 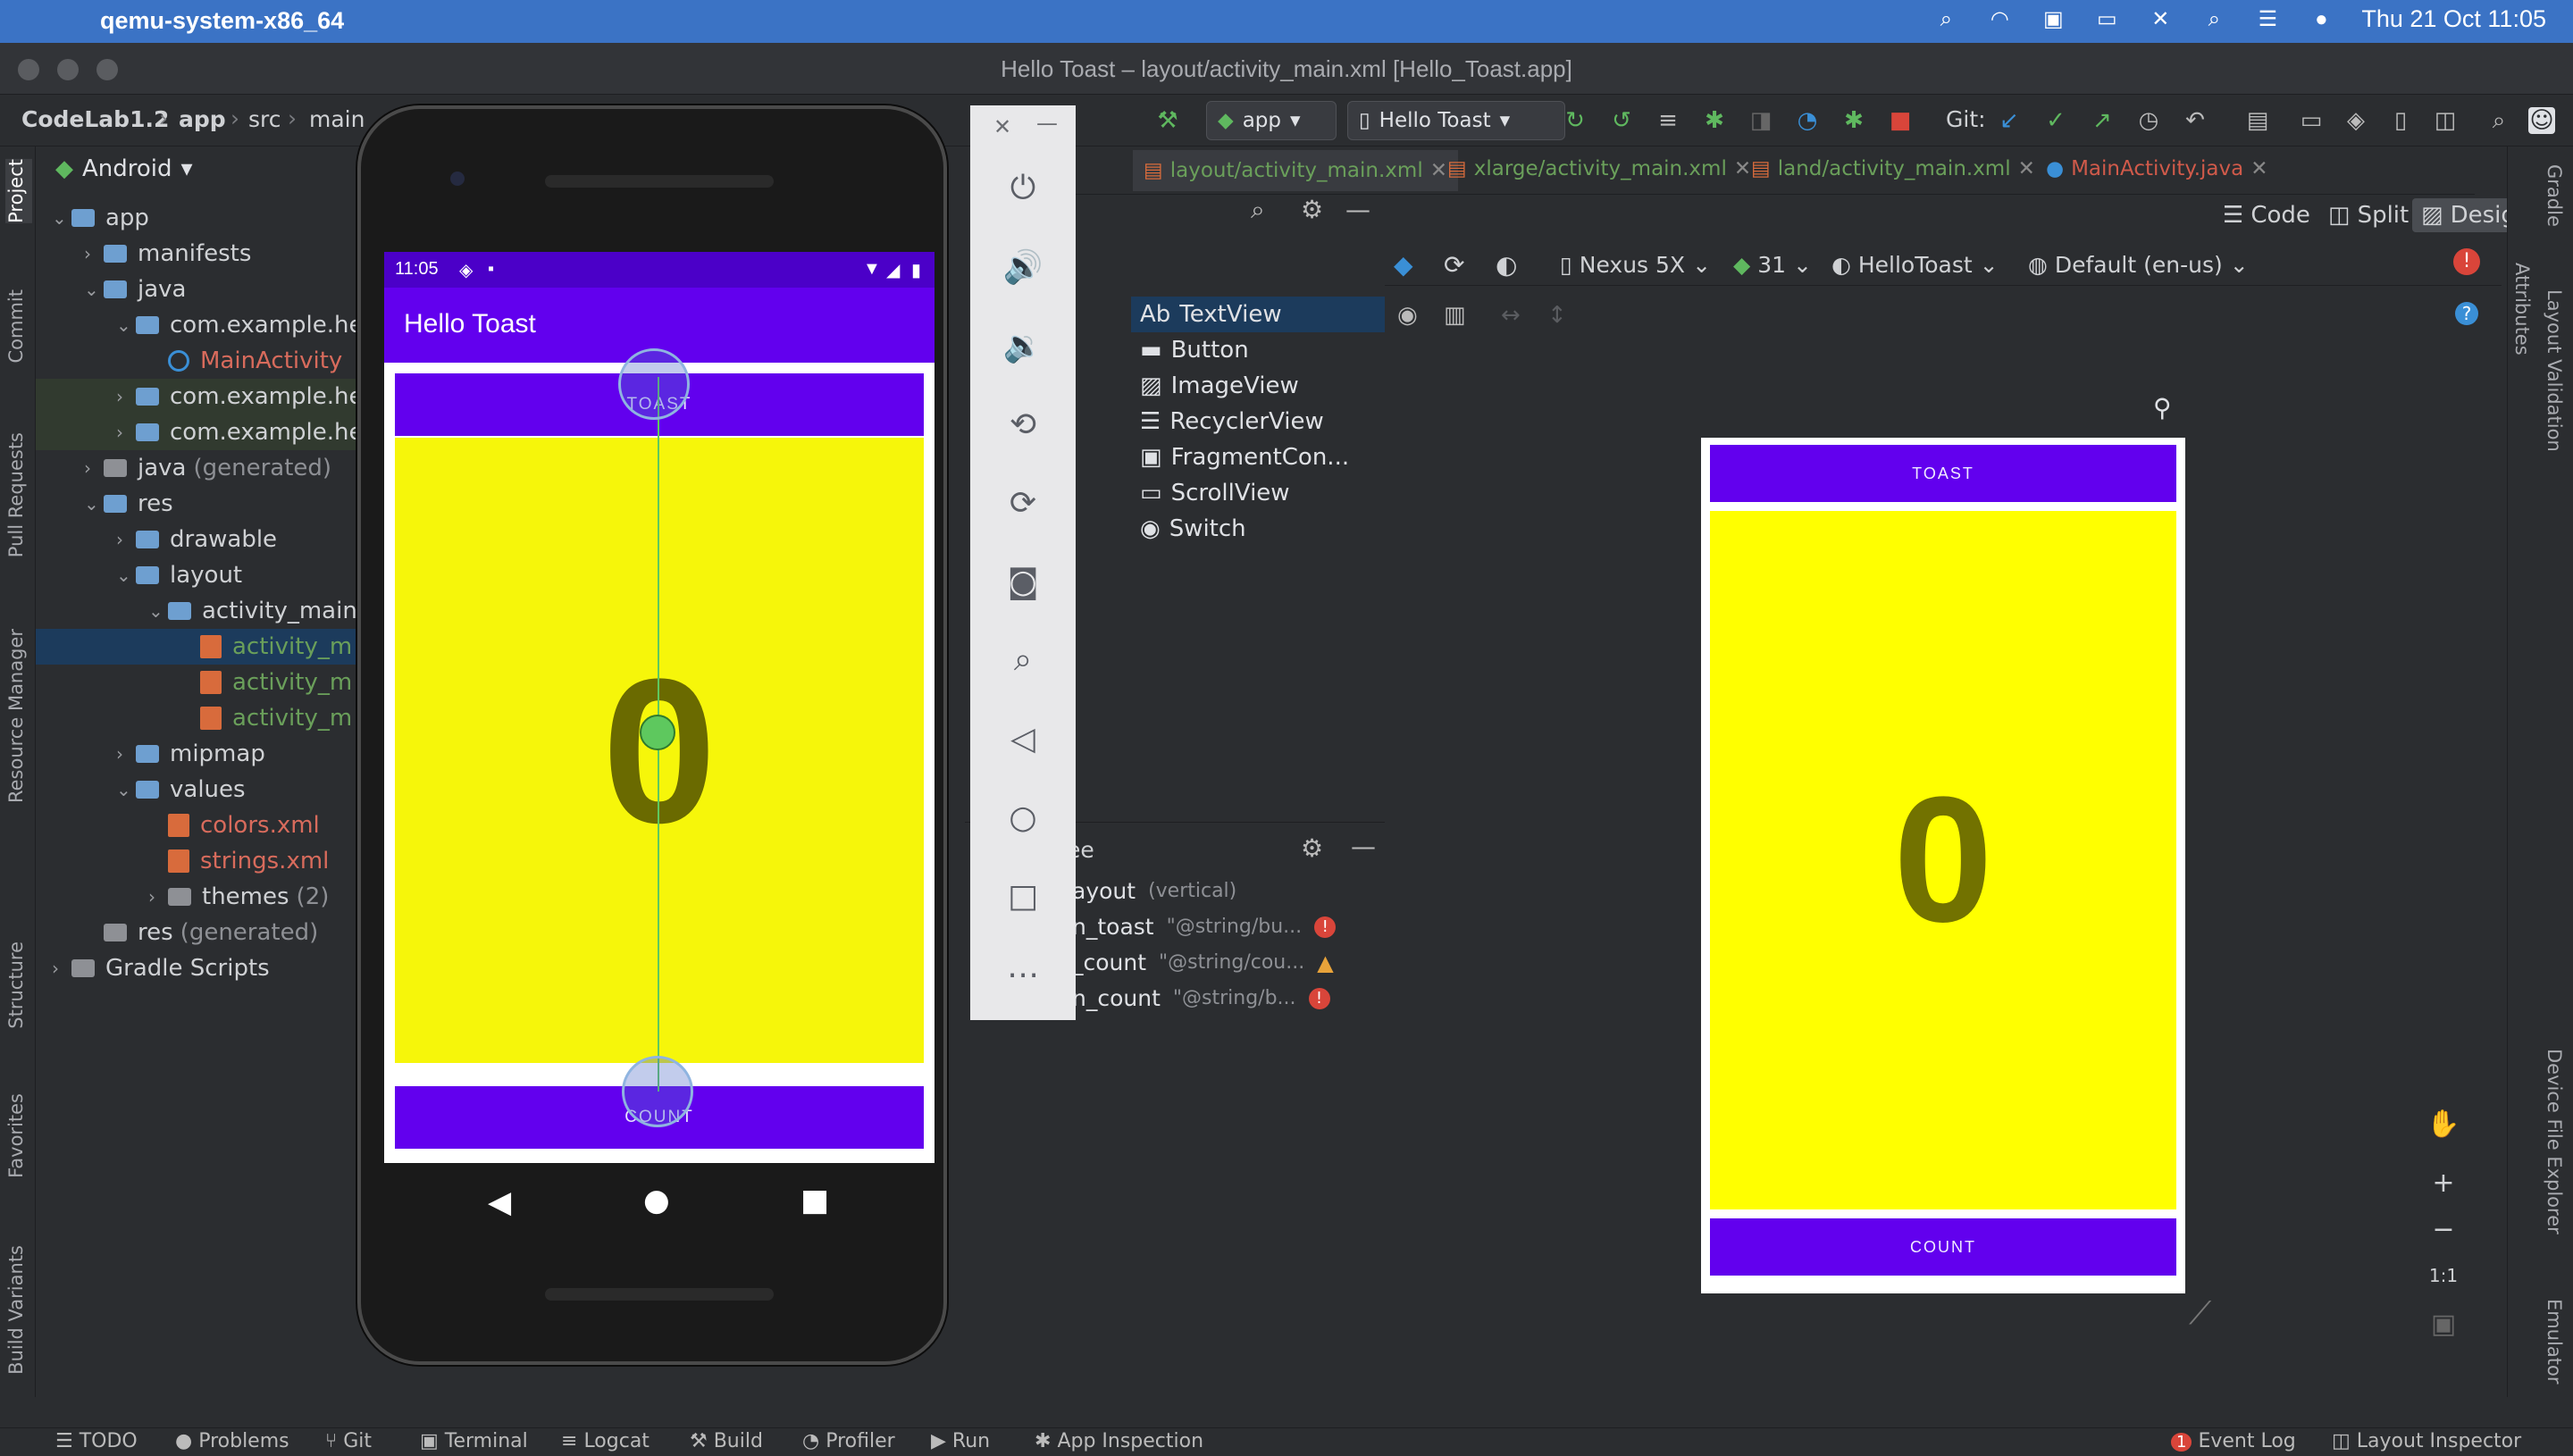 I want to click on project-tree-node: ⌄ java, so click(x=135, y=289).